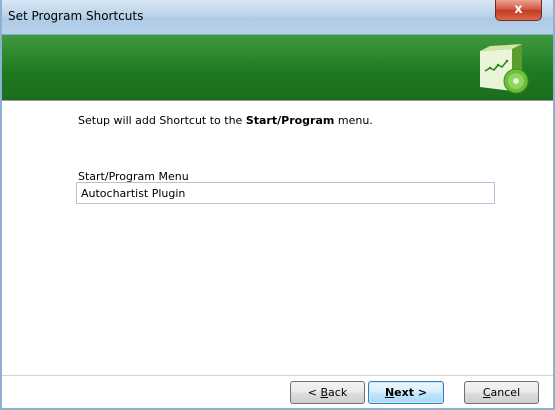  Describe the element at coordinates (285, 193) in the screenshot. I see `menu-name-input` at that location.